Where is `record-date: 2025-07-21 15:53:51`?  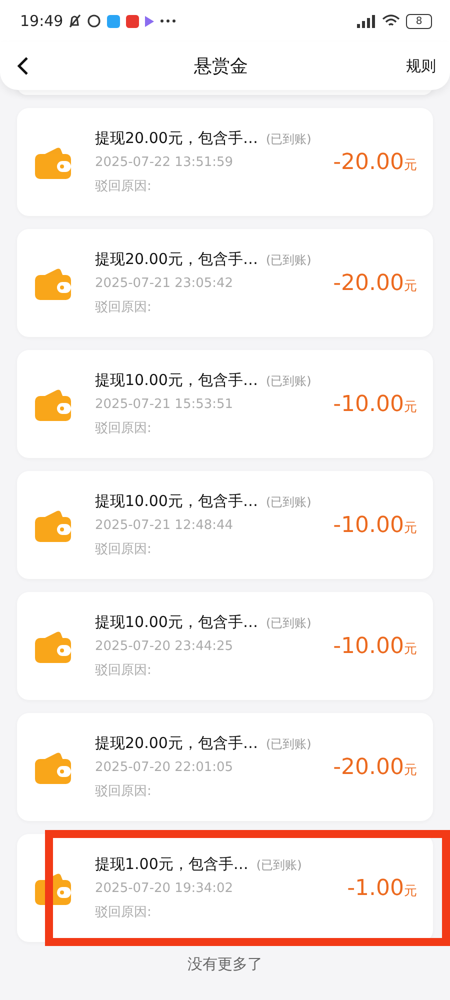
record-date: 2025-07-21 15:53:51 is located at coordinates (164, 404).